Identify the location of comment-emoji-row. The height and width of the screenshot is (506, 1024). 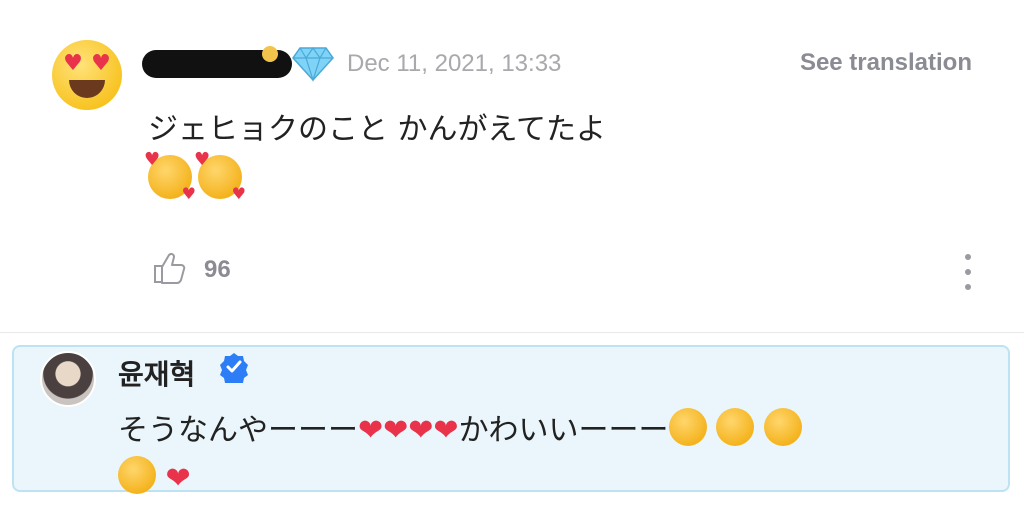
(195, 176).